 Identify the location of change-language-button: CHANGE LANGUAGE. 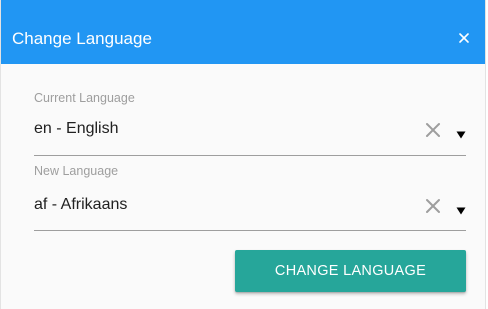
(350, 271).